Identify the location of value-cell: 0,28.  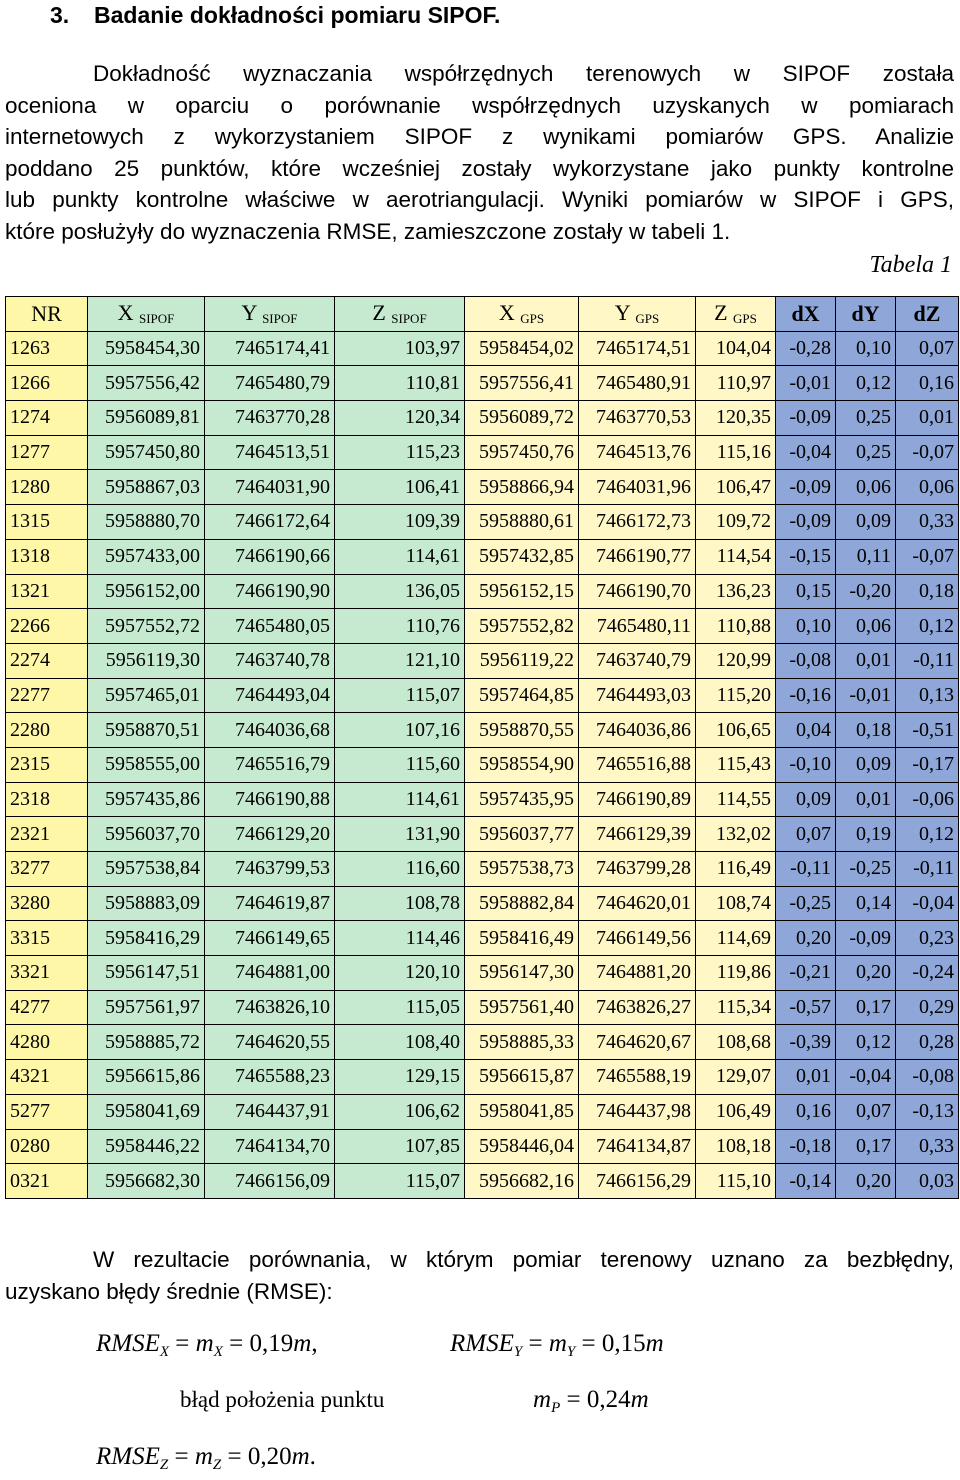
(927, 1042).